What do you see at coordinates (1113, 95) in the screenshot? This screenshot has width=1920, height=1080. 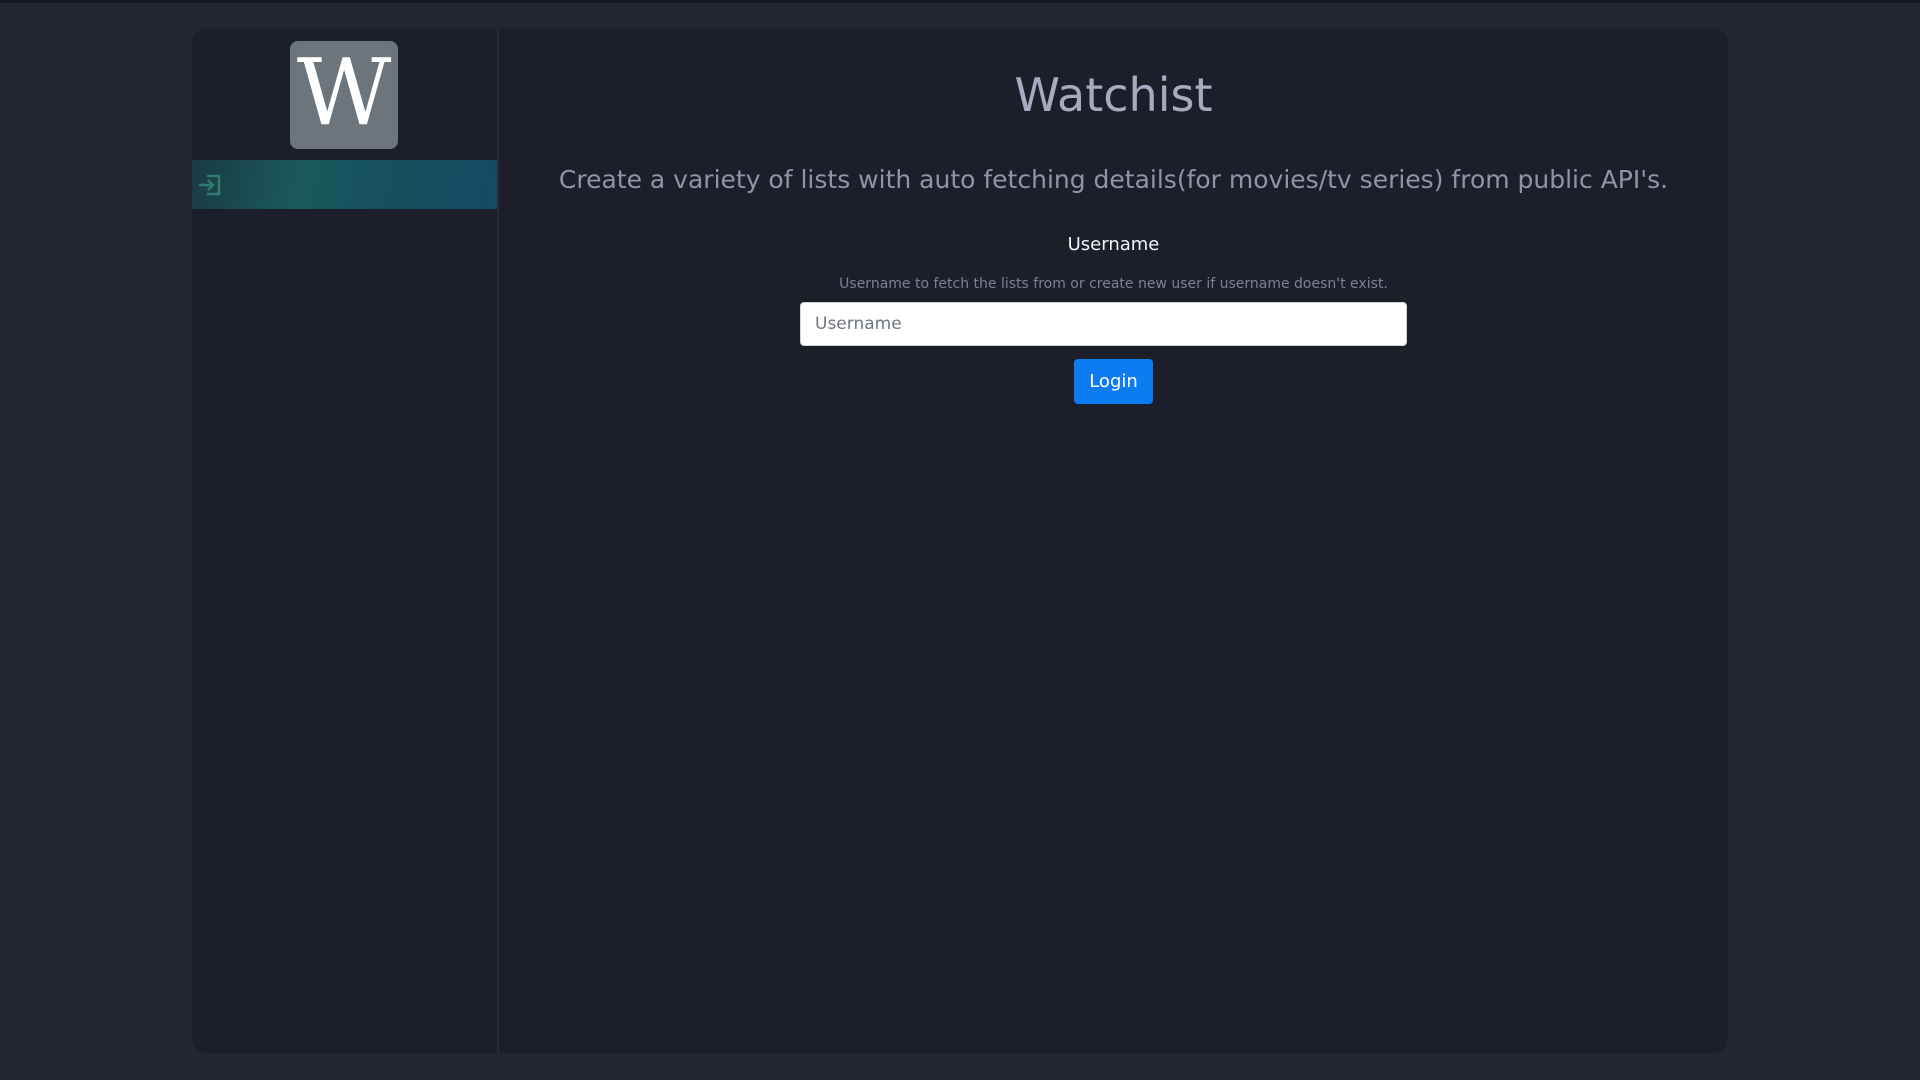 I see `page-title: Watchist` at bounding box center [1113, 95].